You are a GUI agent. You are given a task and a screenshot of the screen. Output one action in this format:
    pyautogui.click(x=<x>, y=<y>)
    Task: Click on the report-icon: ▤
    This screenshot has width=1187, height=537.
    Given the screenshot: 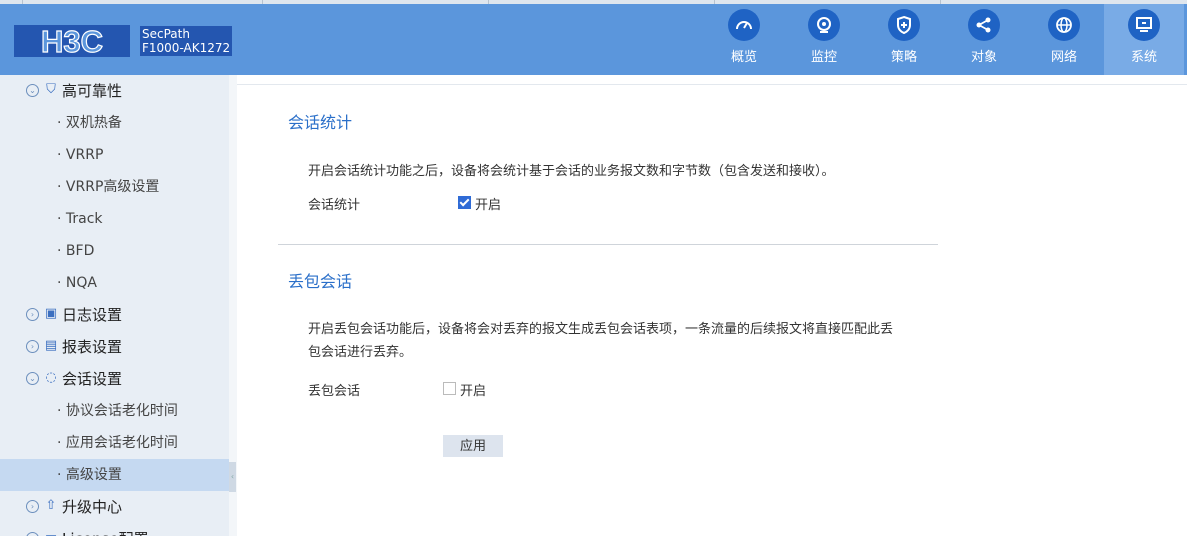 What is the action you would take?
    pyautogui.click(x=51, y=345)
    